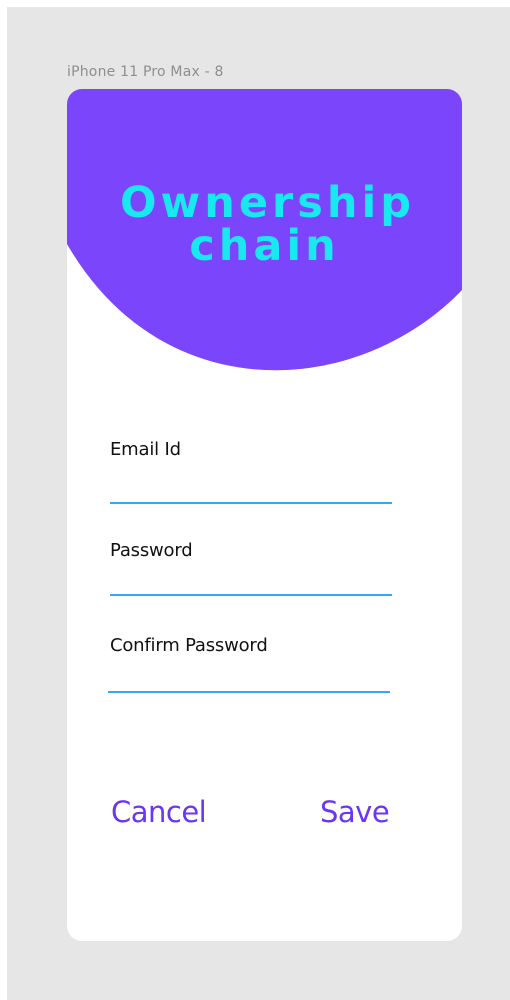 This screenshot has width=510, height=1000. Describe the element at coordinates (249, 678) in the screenshot. I see `confirm-password-input` at that location.